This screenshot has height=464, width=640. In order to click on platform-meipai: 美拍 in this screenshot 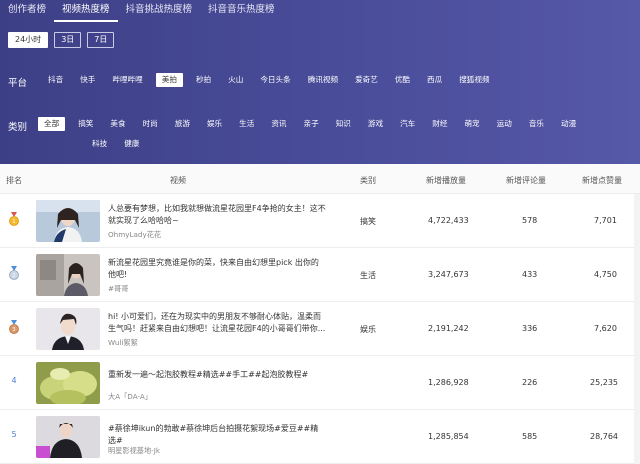, I will do `click(169, 80)`.